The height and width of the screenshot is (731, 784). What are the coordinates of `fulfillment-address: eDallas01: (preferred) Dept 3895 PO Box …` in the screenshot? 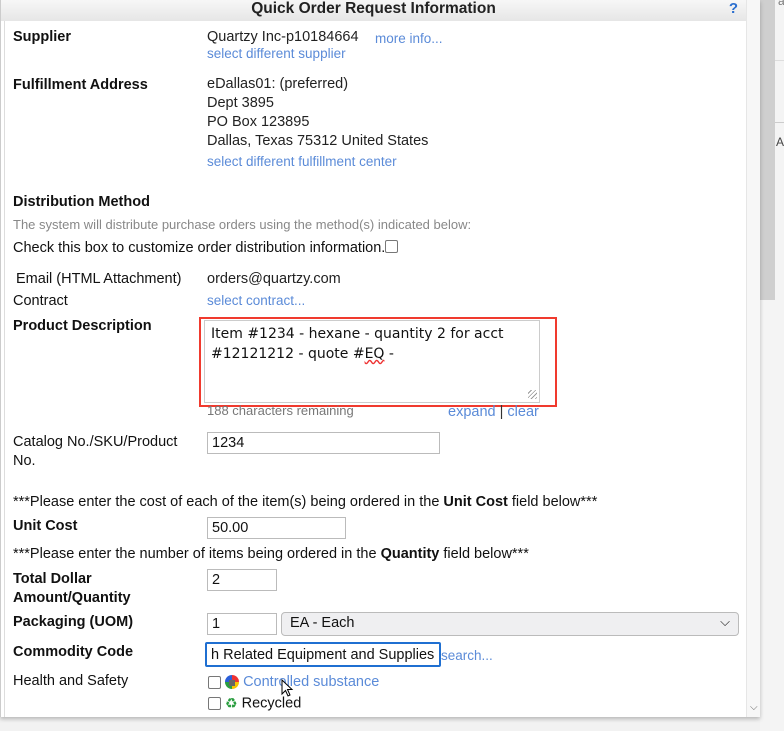 It's located at (317, 113).